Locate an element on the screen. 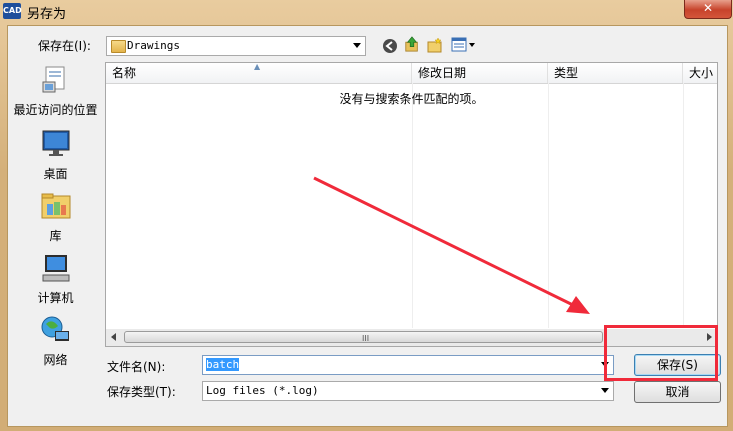 This screenshot has height=431, width=733. empty-message: 没有与搜索条件匹配的项。 is located at coordinates (411, 99).